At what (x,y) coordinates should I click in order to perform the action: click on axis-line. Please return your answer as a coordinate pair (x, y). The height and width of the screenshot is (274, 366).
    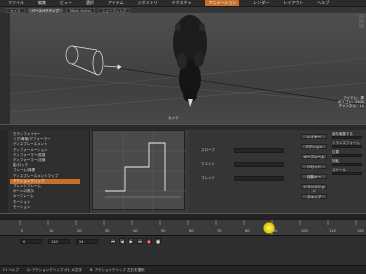
    Looking at the image, I should click on (241, 86).